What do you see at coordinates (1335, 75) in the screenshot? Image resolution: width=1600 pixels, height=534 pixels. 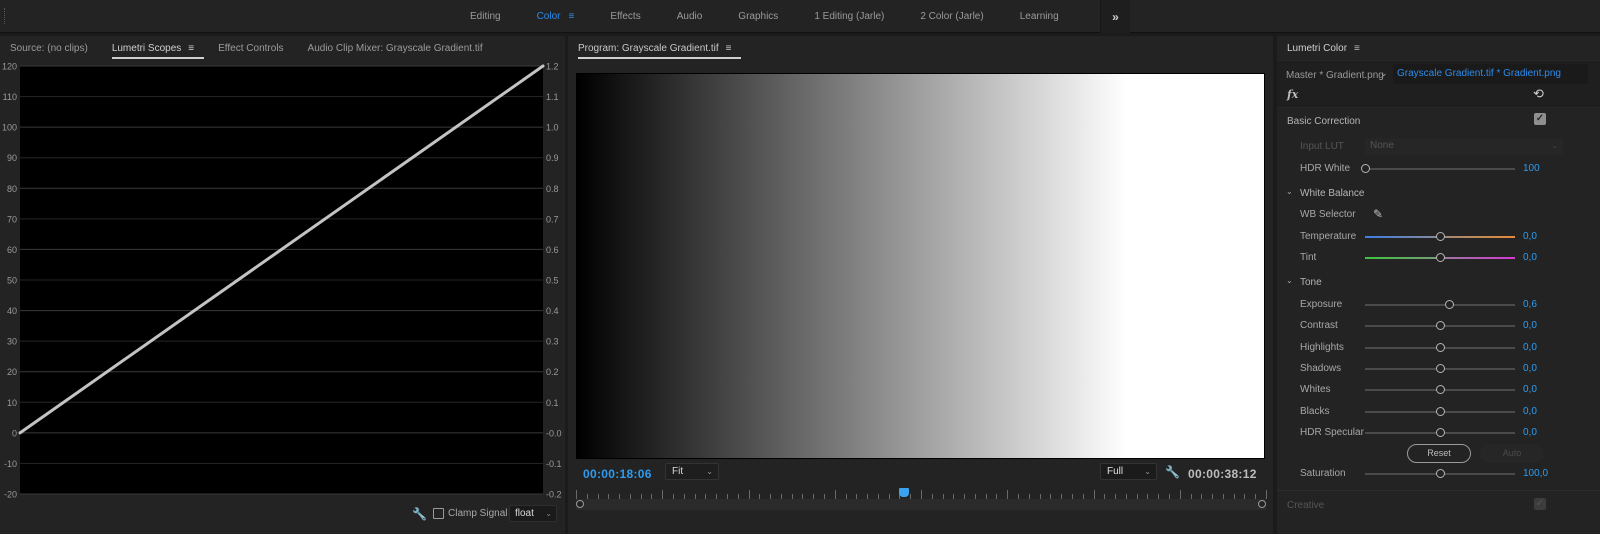 I see `master-clip-label: Master * Gradient.png` at bounding box center [1335, 75].